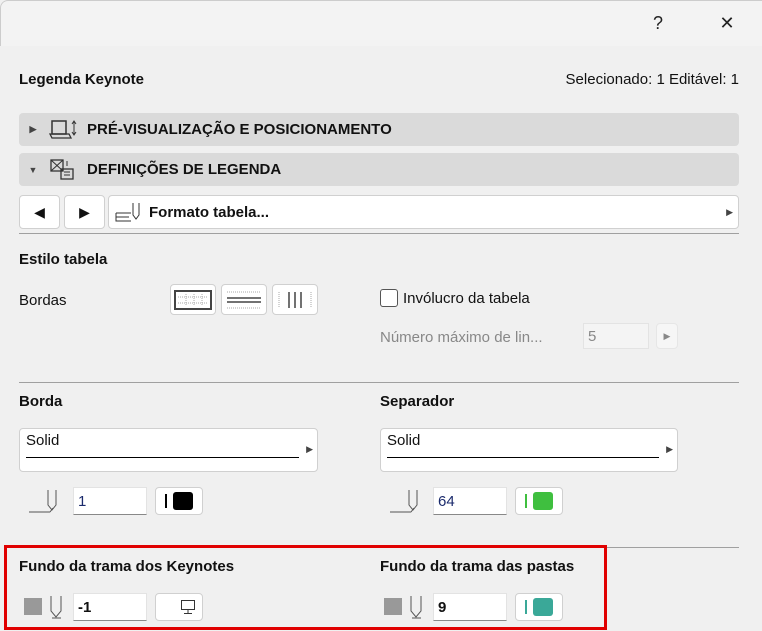  Describe the element at coordinates (389, 298) in the screenshot. I see `table-wrap-checkbox` at that location.